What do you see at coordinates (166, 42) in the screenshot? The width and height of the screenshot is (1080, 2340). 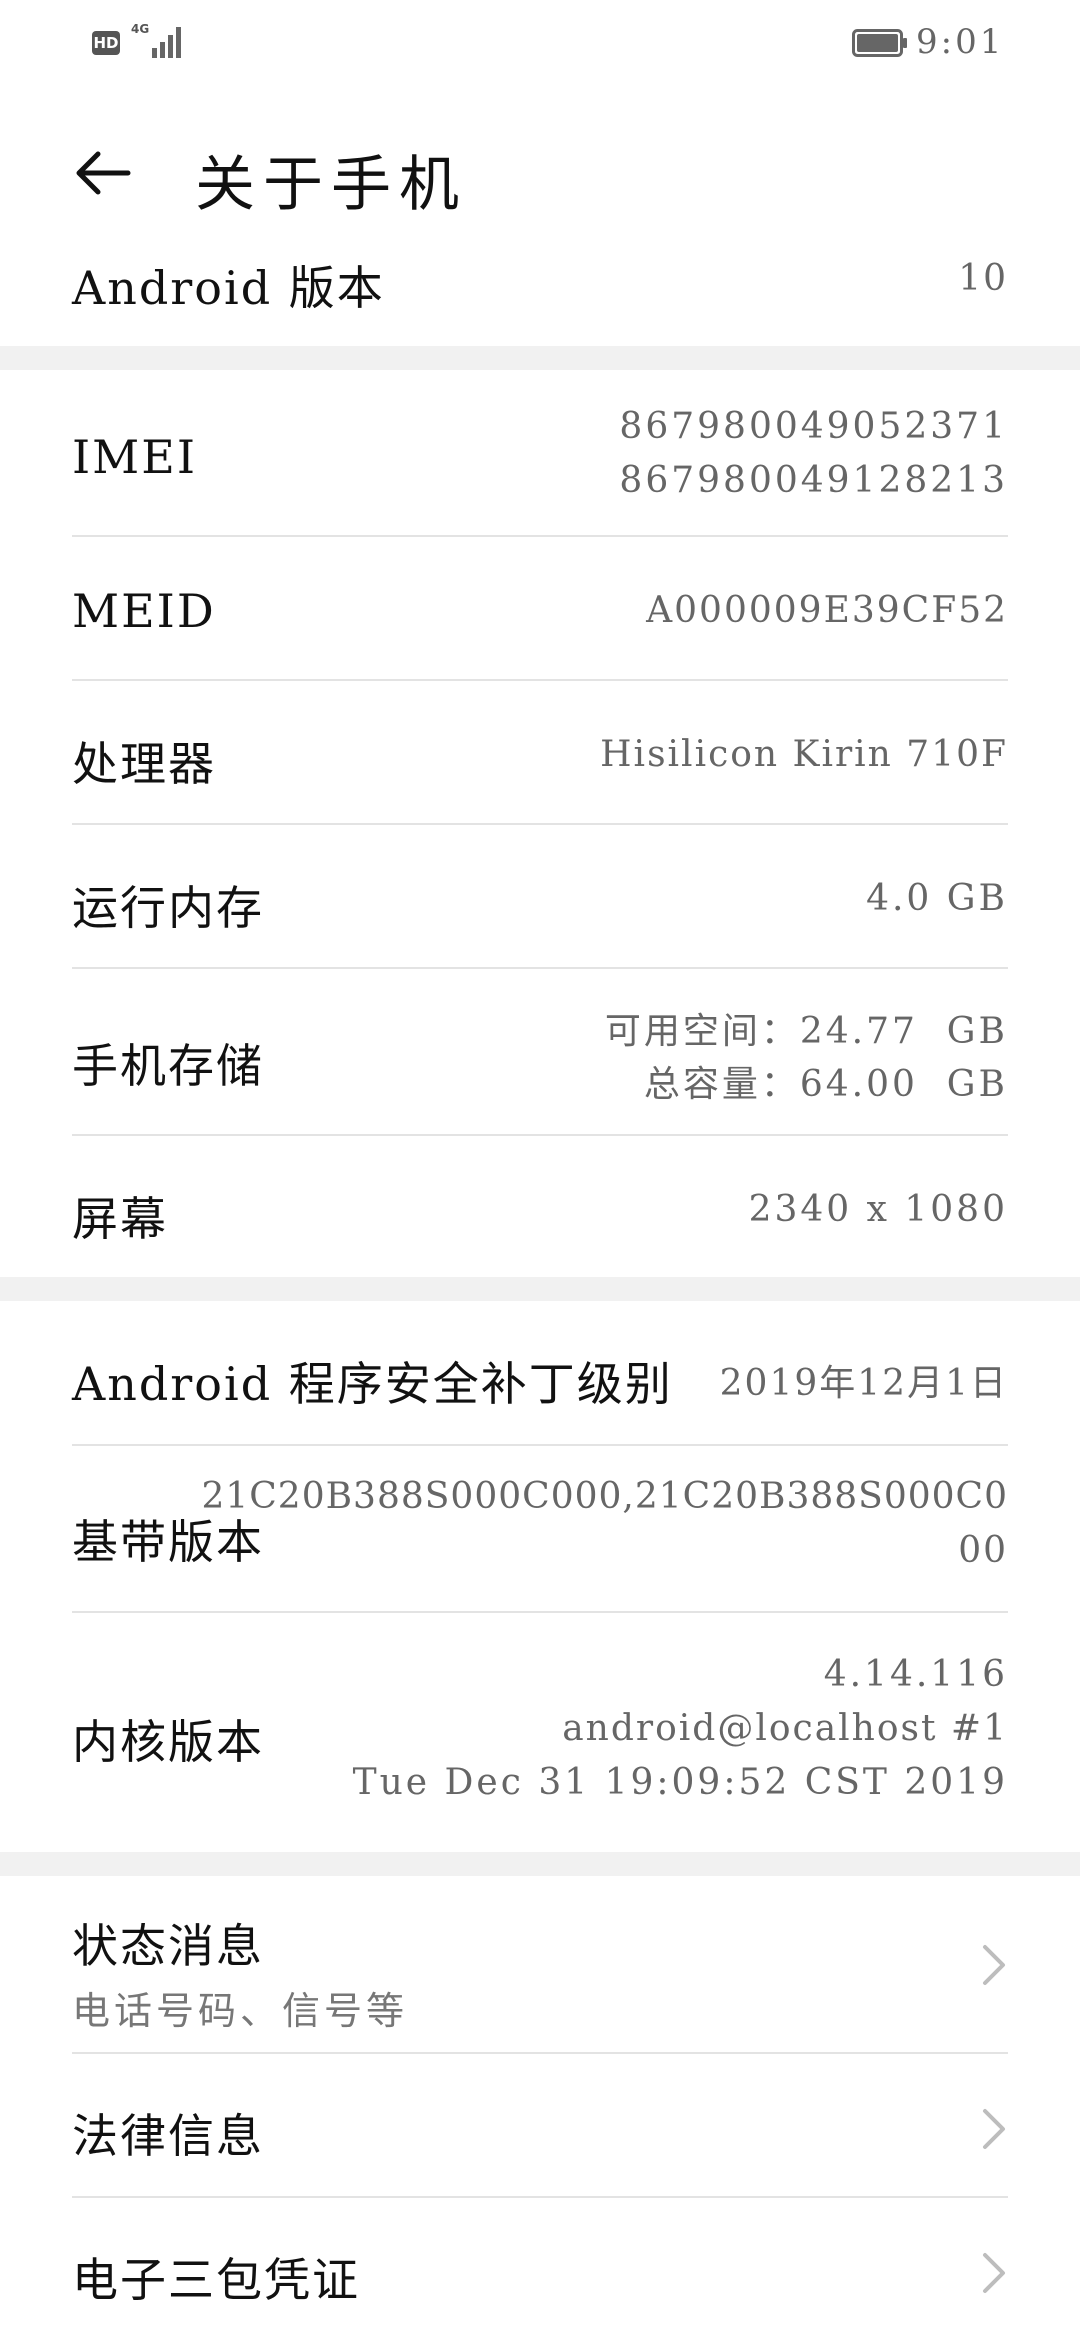 I see `signal-icon` at bounding box center [166, 42].